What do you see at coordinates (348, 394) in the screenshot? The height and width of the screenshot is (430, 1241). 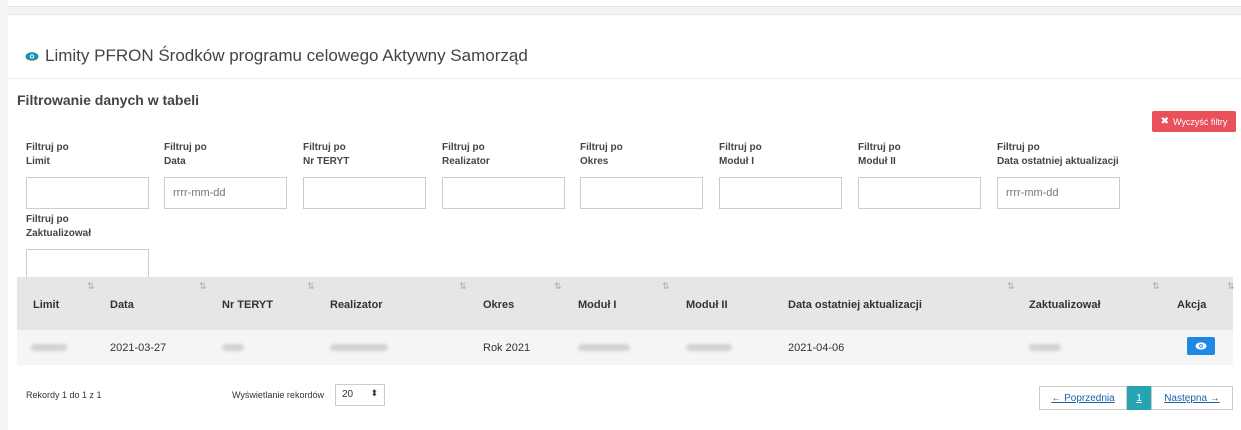 I see `page-size-value: 20` at bounding box center [348, 394].